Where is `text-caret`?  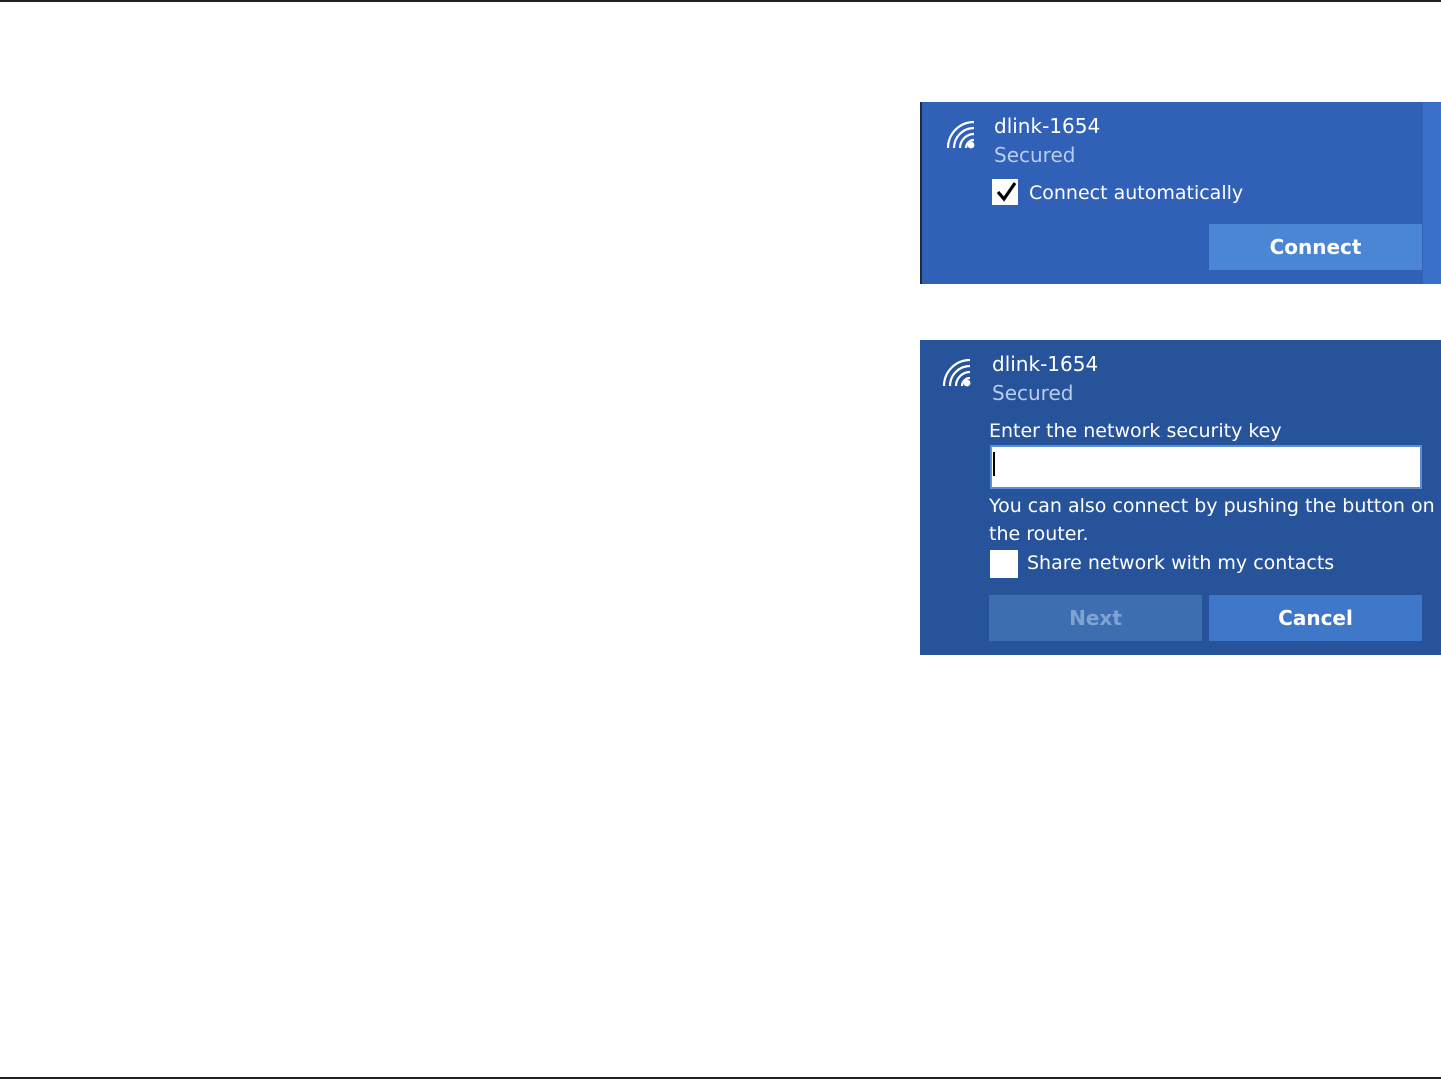
text-caret is located at coordinates (994, 464).